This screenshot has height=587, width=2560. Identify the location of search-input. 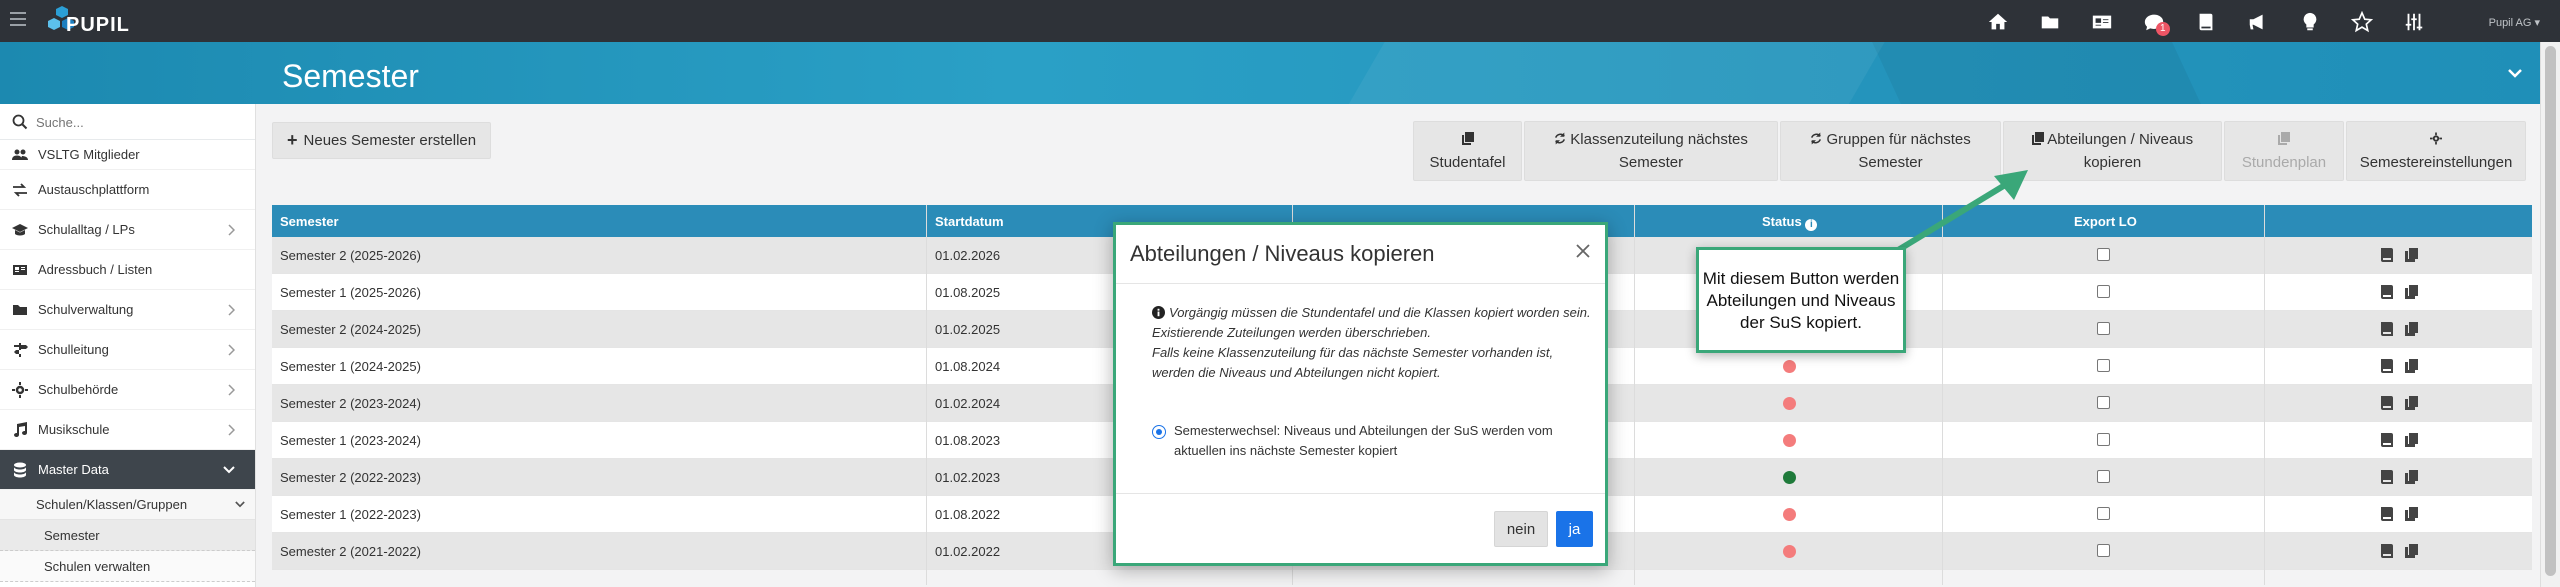
(136, 122).